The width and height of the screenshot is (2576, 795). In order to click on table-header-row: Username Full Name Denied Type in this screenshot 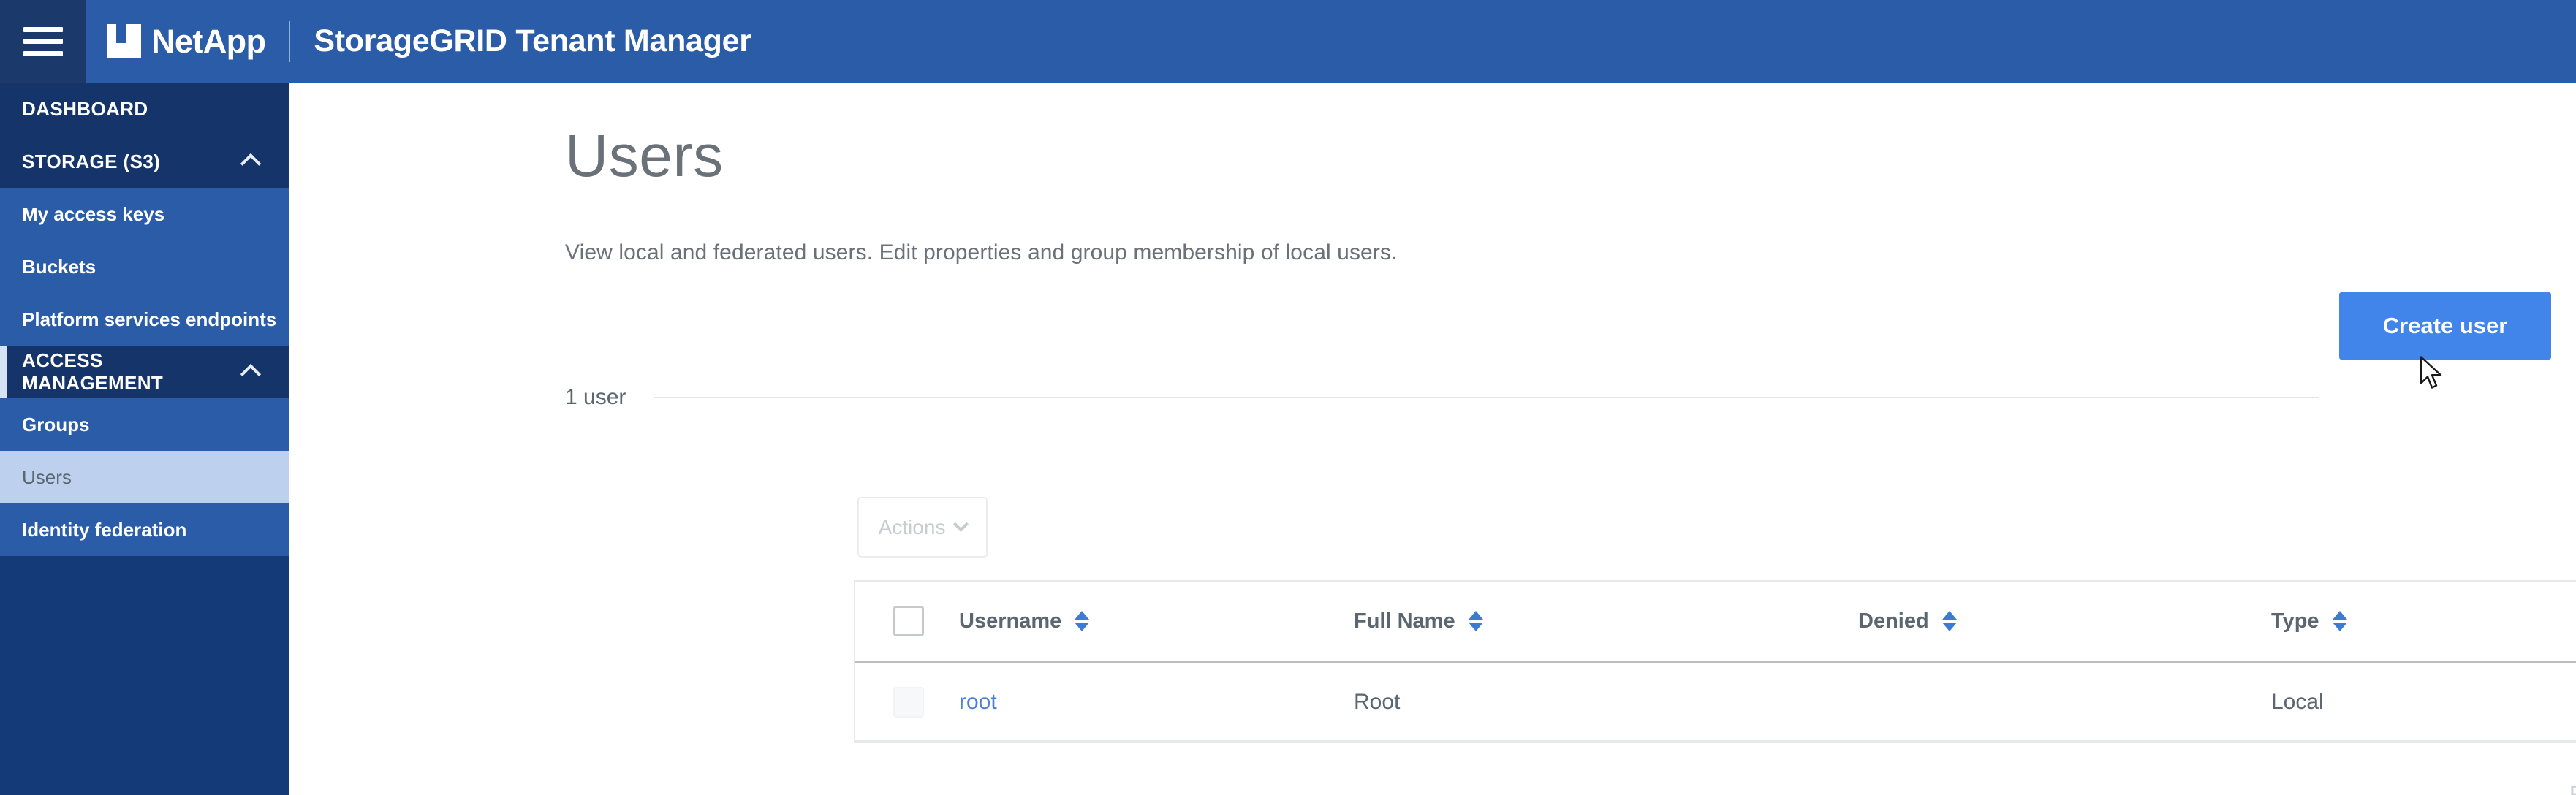, I will do `click(1715, 622)`.